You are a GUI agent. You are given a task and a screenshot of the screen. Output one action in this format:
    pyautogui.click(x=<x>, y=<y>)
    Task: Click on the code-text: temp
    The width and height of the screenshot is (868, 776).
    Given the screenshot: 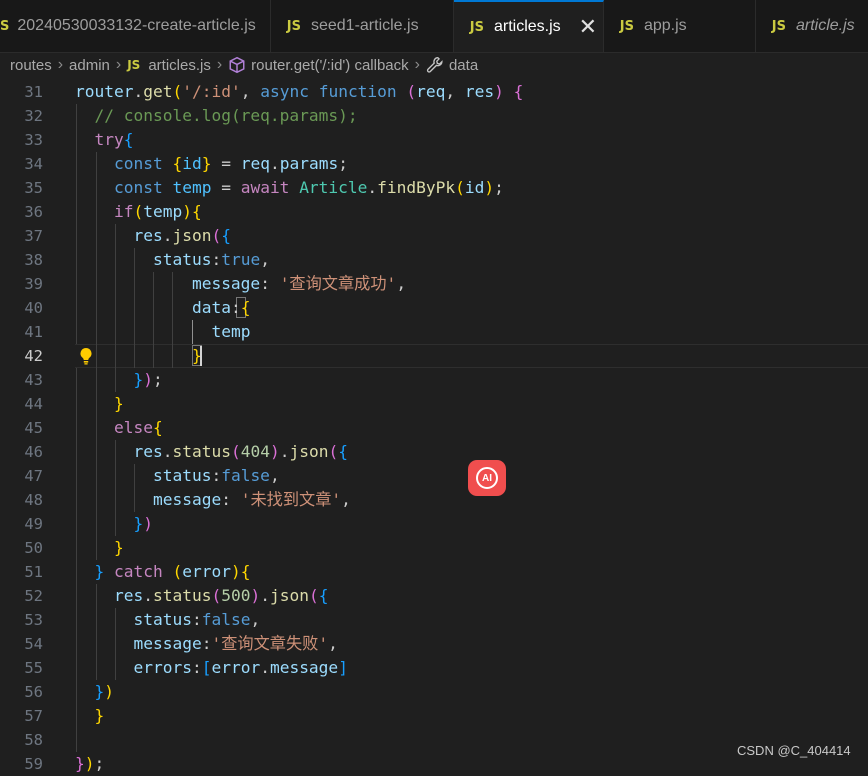 What is the action you would take?
    pyautogui.click(x=231, y=331)
    